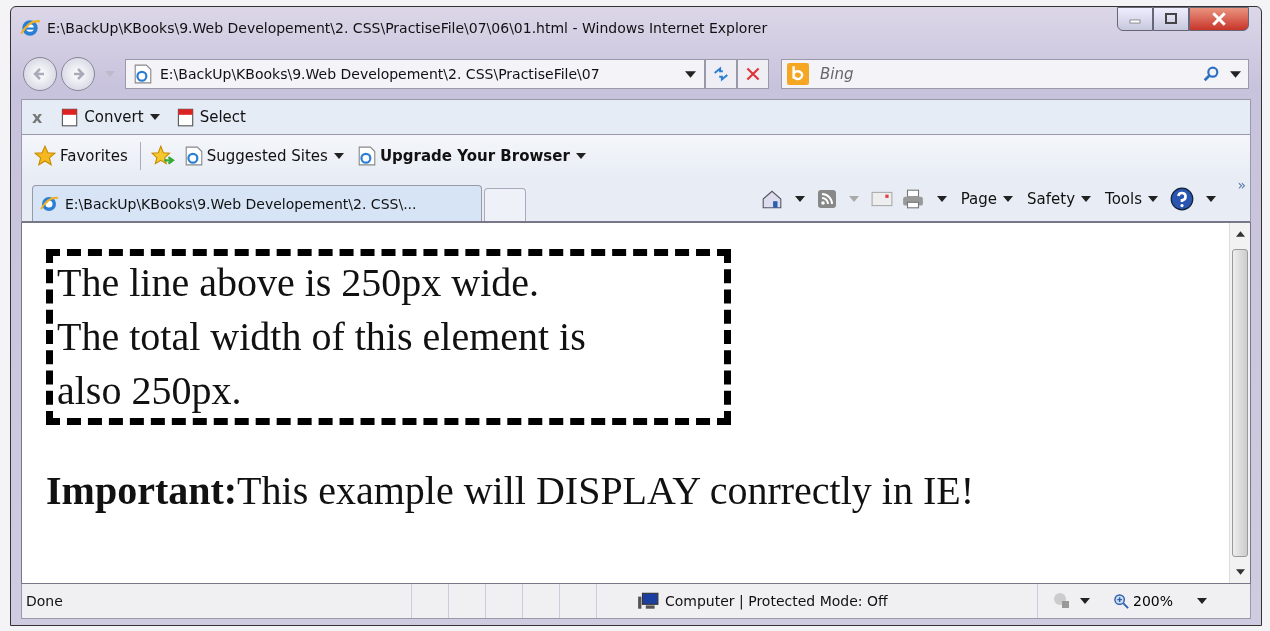 Image resolution: width=1270 pixels, height=631 pixels. I want to click on zone-text: Computer | Protected Mode: Off, so click(776, 601).